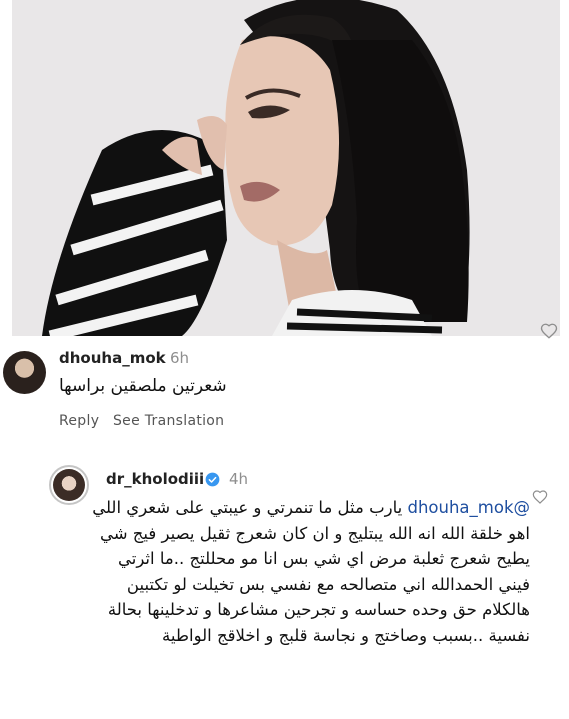 The height and width of the screenshot is (719, 569). What do you see at coordinates (168, 421) in the screenshot?
I see `see-translation-button: See Translation` at bounding box center [168, 421].